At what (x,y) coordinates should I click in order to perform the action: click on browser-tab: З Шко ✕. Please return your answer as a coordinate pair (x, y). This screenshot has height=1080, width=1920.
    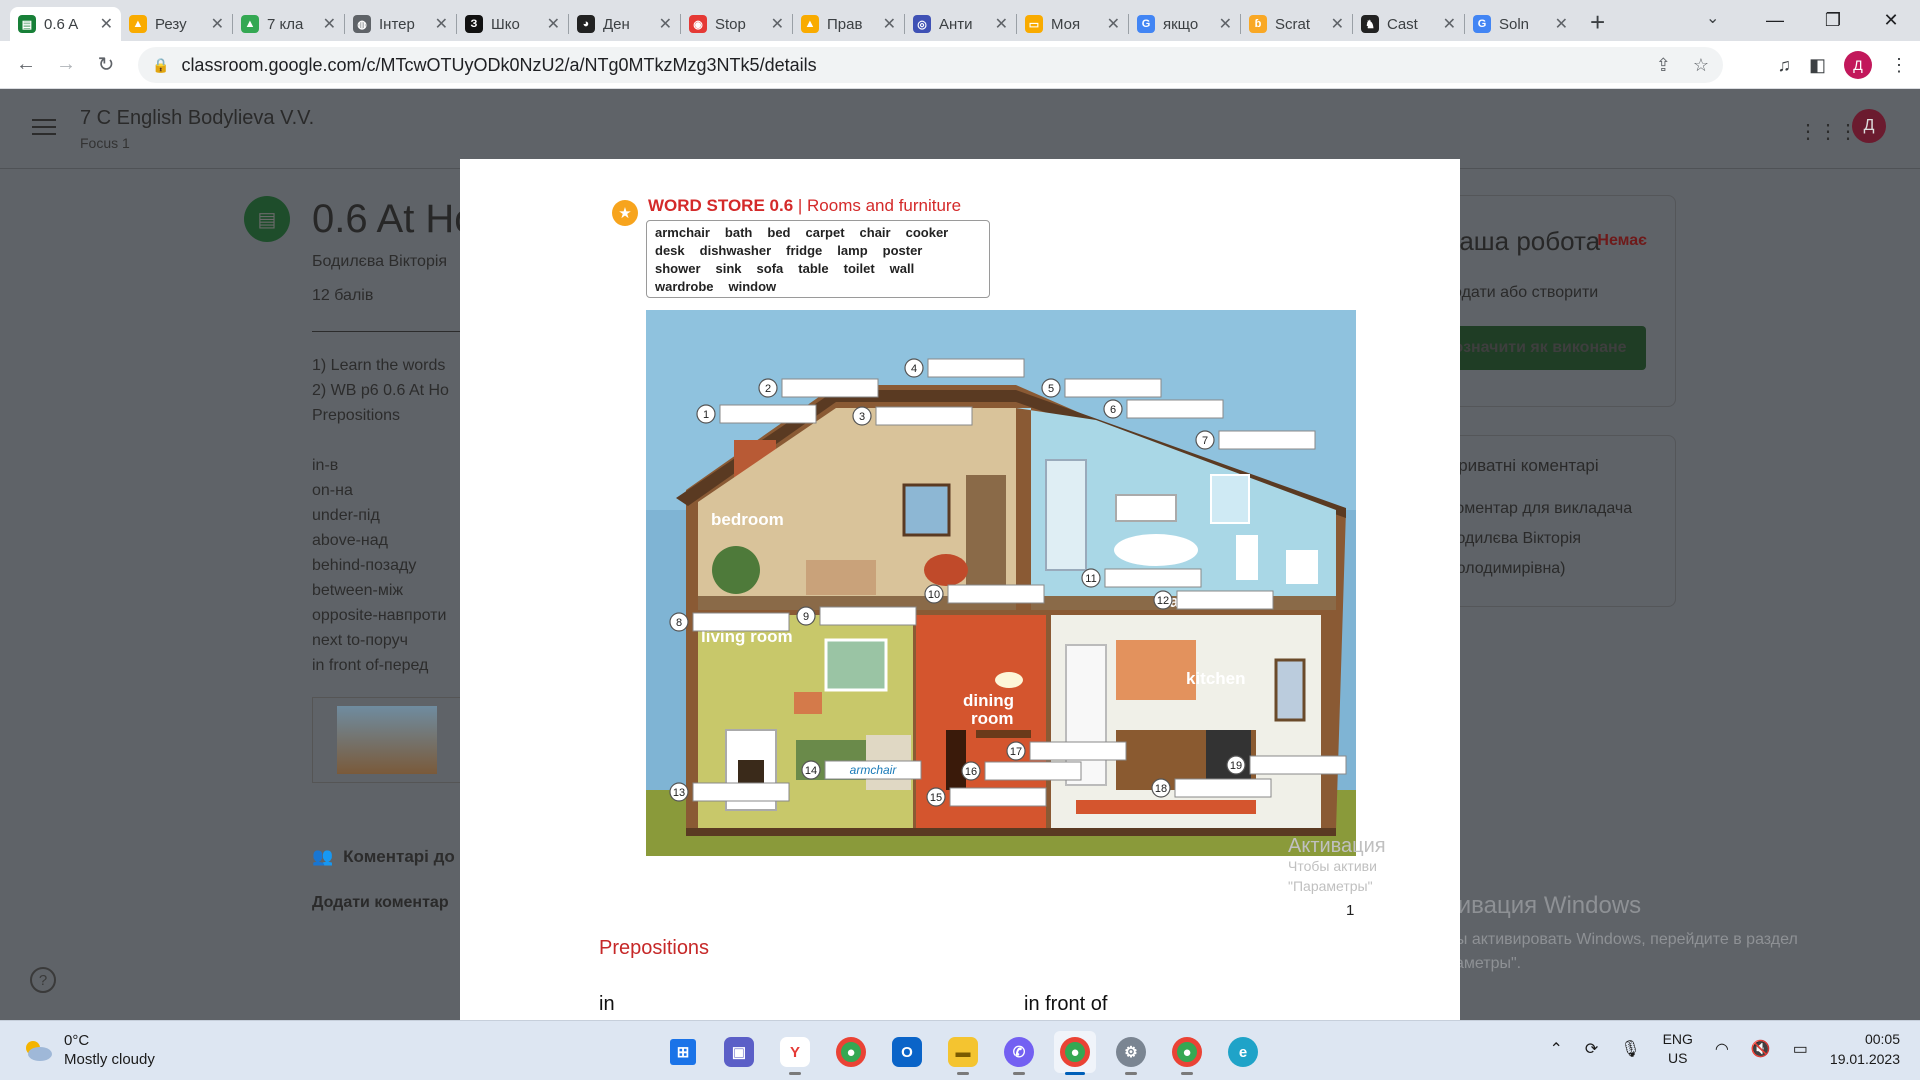
    Looking at the image, I should click on (512, 24).